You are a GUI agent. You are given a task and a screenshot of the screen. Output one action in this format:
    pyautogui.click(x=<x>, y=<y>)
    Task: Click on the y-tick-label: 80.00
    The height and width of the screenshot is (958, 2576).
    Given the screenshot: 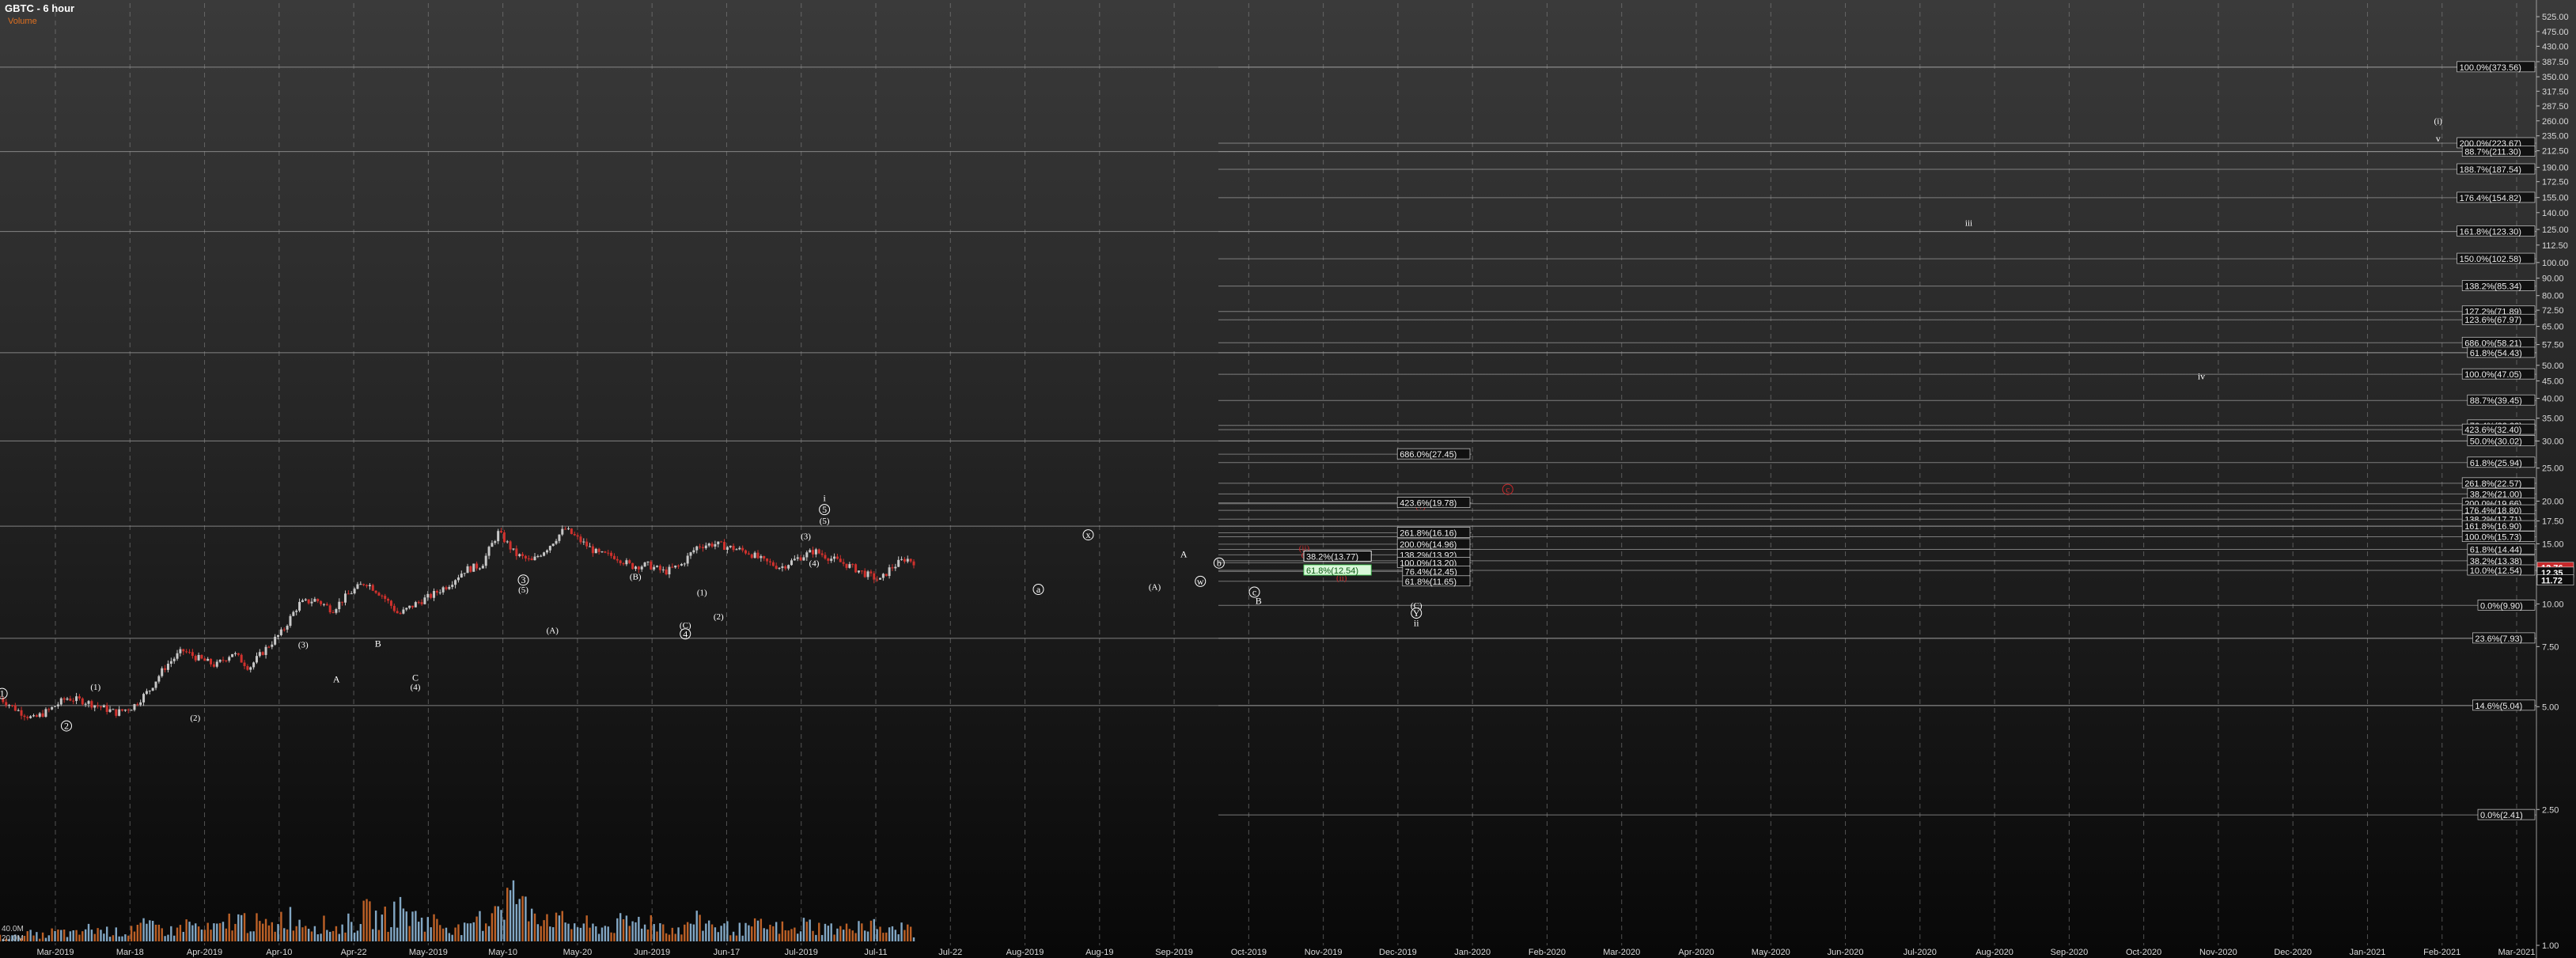 What is the action you would take?
    pyautogui.click(x=2553, y=296)
    